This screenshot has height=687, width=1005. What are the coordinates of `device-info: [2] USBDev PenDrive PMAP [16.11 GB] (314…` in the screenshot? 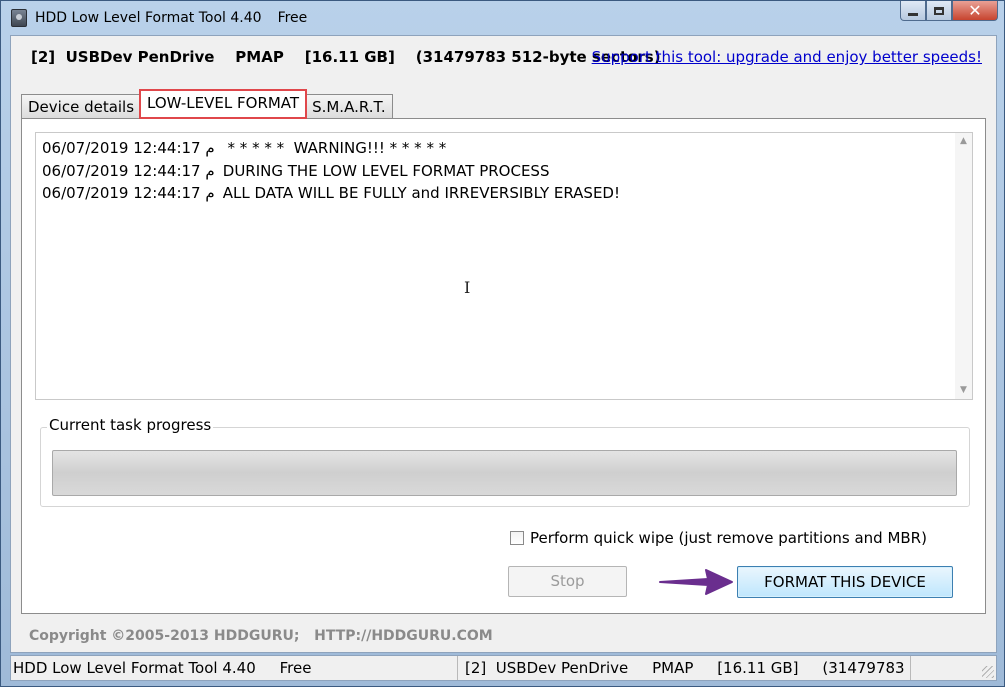 It's located at (346, 57).